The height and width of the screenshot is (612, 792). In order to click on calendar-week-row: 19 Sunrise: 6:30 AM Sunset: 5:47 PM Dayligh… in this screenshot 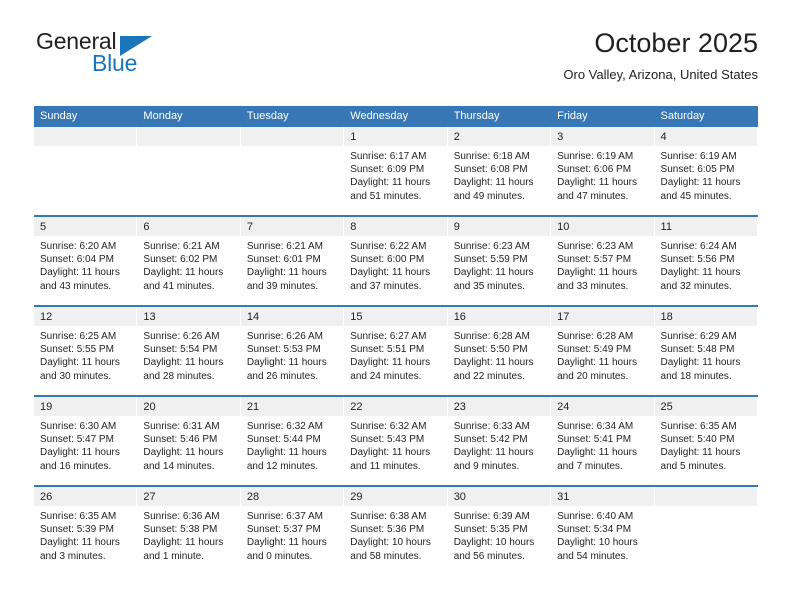, I will do `click(396, 440)`.